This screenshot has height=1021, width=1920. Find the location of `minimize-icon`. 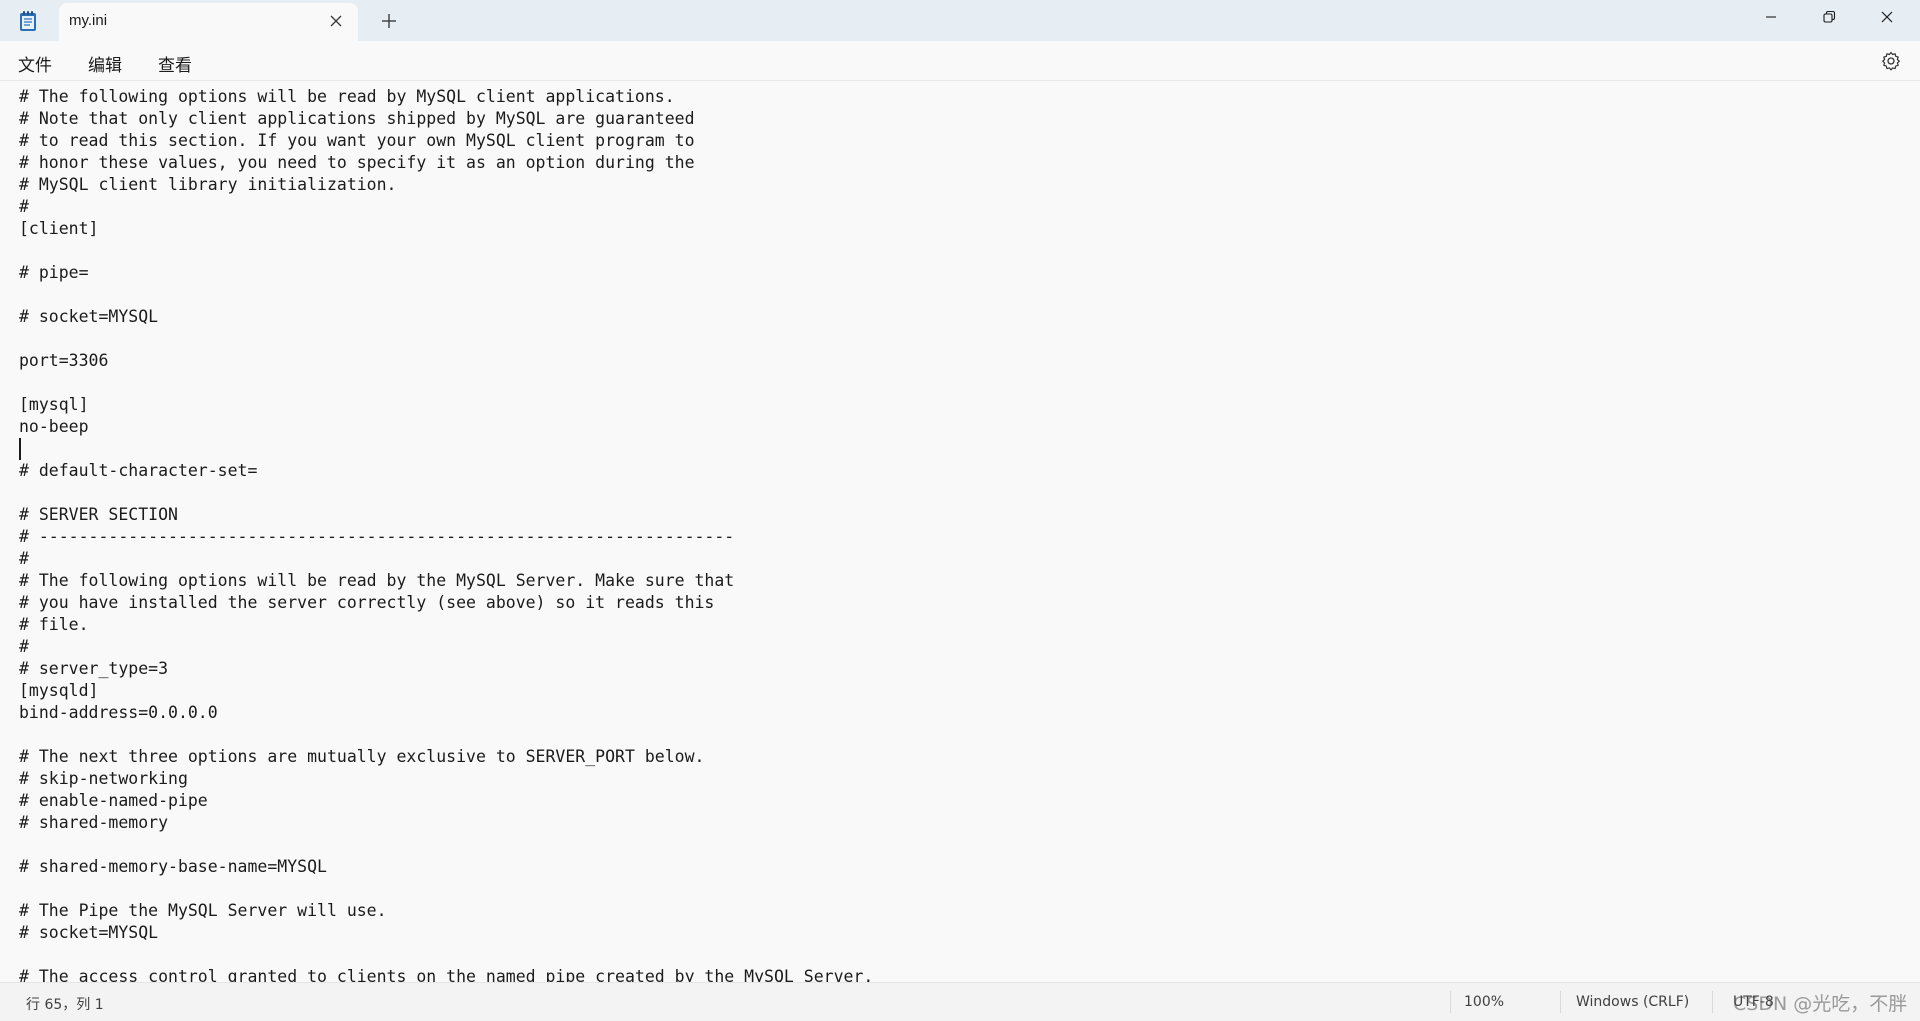

minimize-icon is located at coordinates (1771, 18).